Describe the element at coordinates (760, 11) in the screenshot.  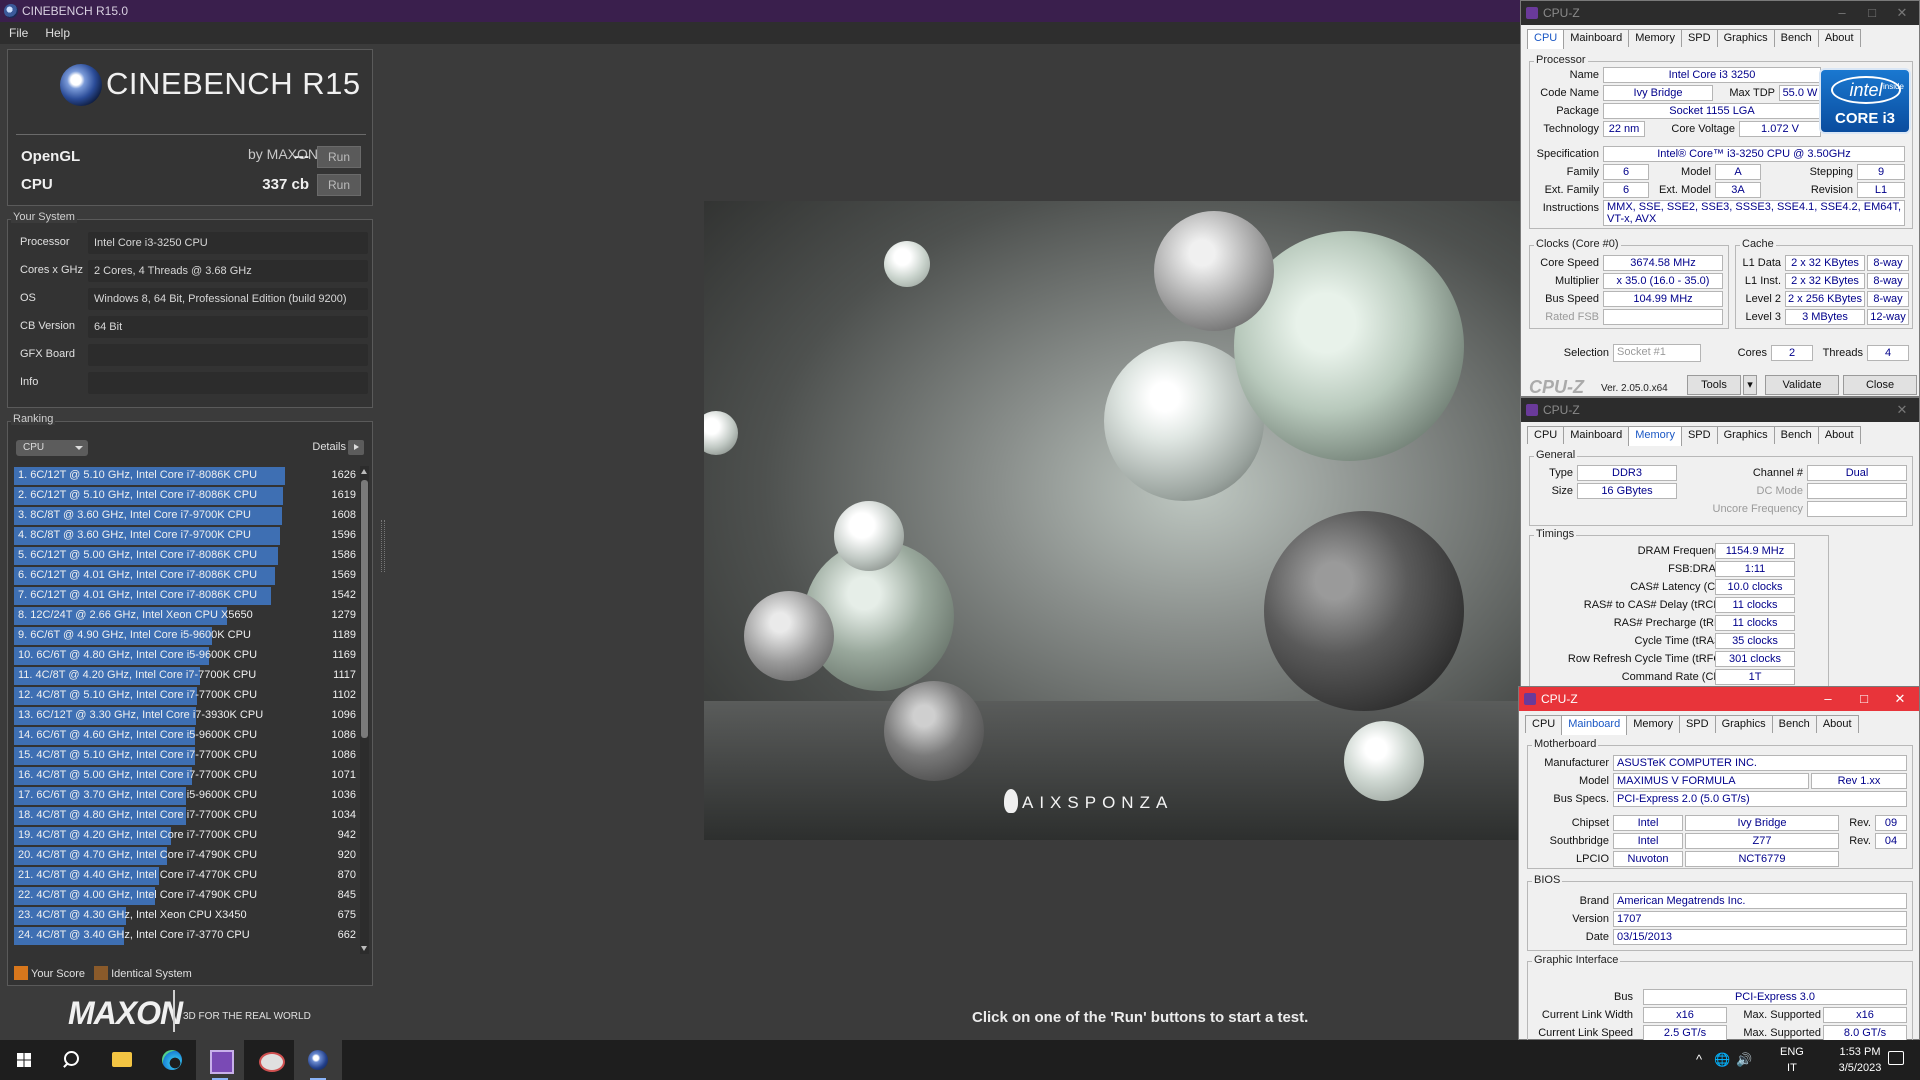
I see `cinebench-titlebar: CINEBENCH R15.0` at that location.